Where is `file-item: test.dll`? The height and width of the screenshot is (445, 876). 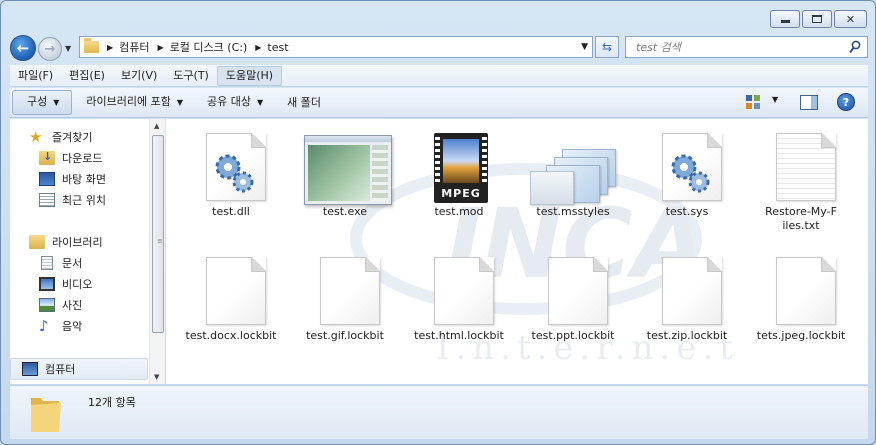 file-item: test.dll is located at coordinates (231, 170).